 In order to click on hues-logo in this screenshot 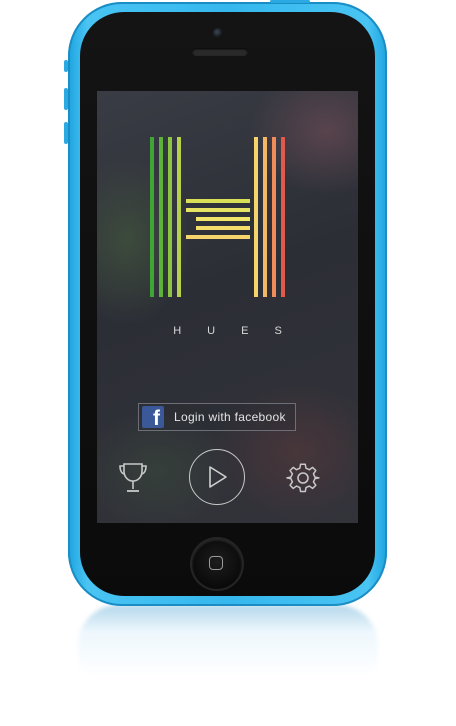, I will do `click(217, 217)`.